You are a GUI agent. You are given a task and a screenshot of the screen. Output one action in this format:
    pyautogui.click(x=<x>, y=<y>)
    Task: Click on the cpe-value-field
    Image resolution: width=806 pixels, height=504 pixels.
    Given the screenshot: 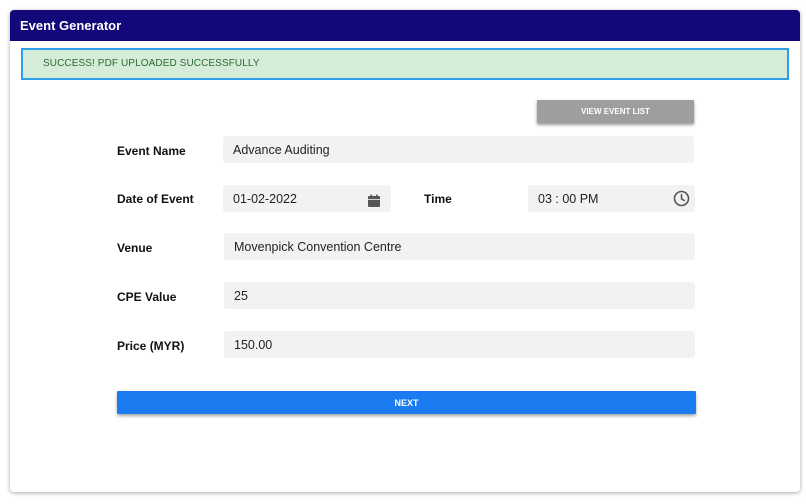 What is the action you would take?
    pyautogui.click(x=459, y=295)
    